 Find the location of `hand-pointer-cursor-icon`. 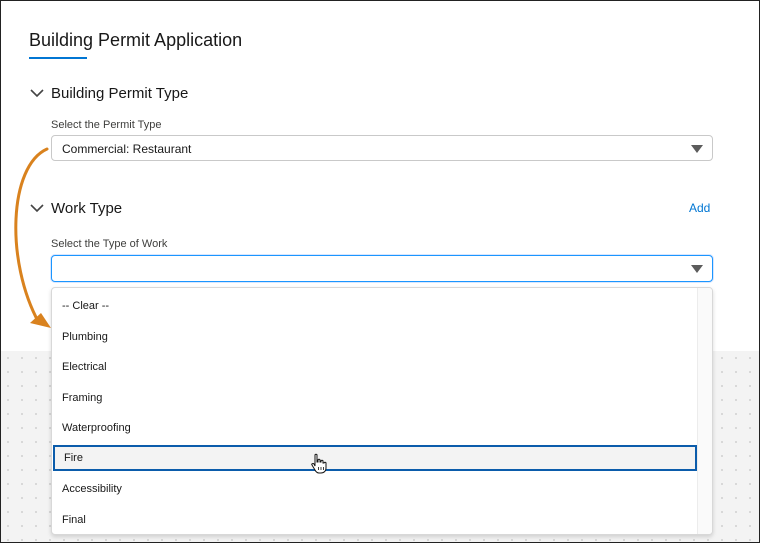

hand-pointer-cursor-icon is located at coordinates (319, 463).